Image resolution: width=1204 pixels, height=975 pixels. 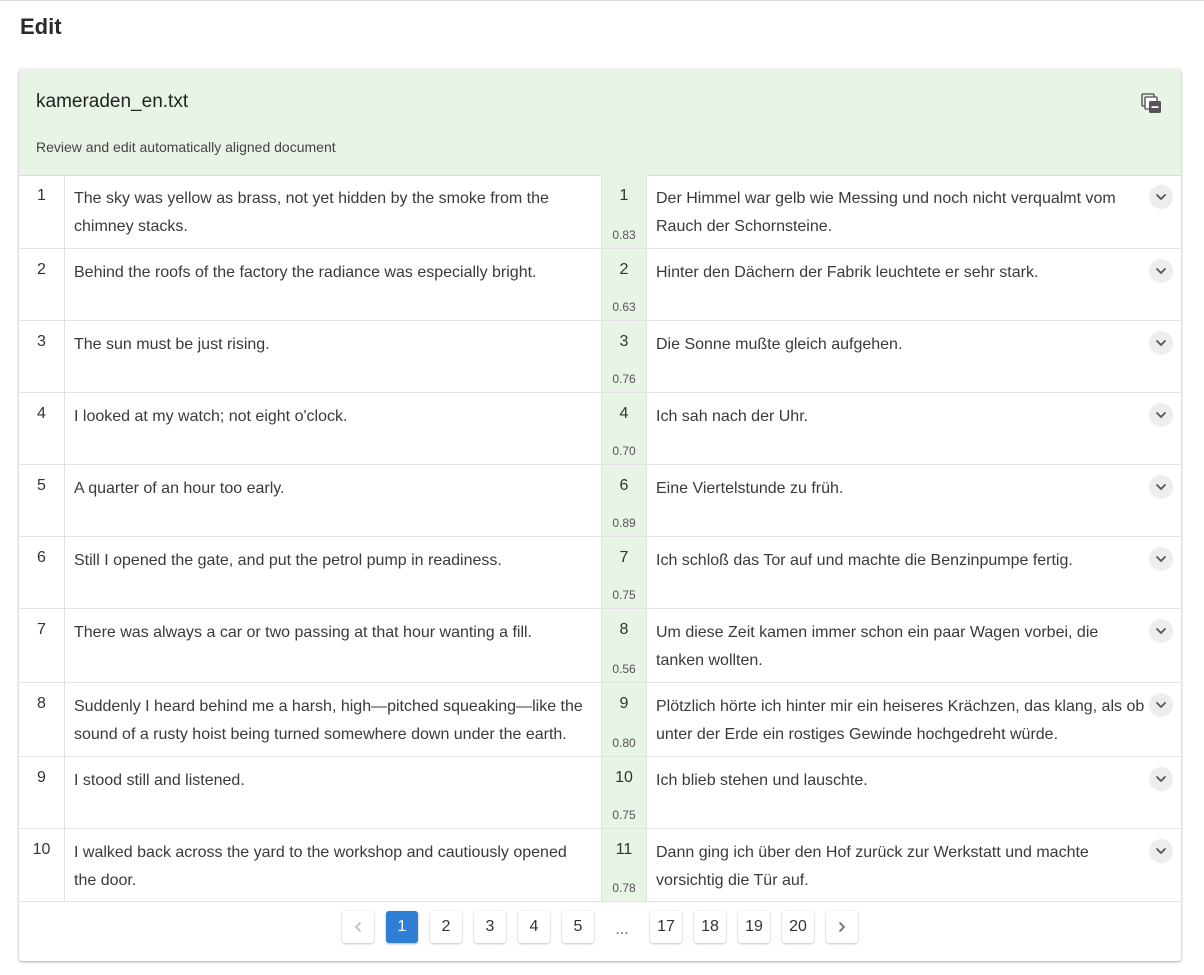 I want to click on target-line-cell: 11 0.78, so click(x=624, y=865).